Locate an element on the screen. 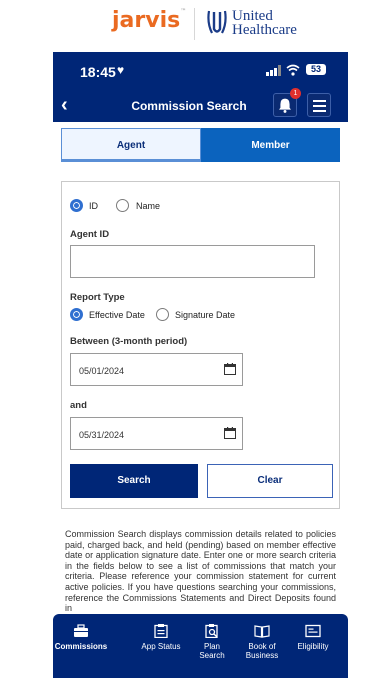  search-tabs: Agent Member is located at coordinates (200, 145).